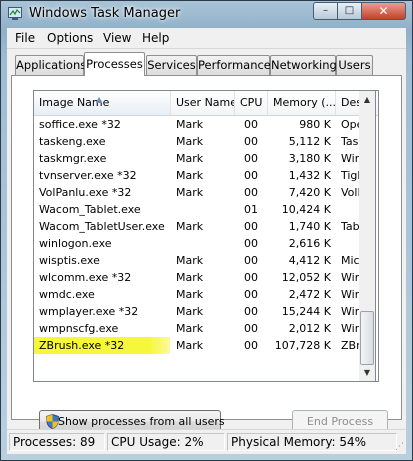 This screenshot has width=413, height=461. What do you see at coordinates (306, 311) in the screenshot?
I see `cell-memory: 15,244 K` at bounding box center [306, 311].